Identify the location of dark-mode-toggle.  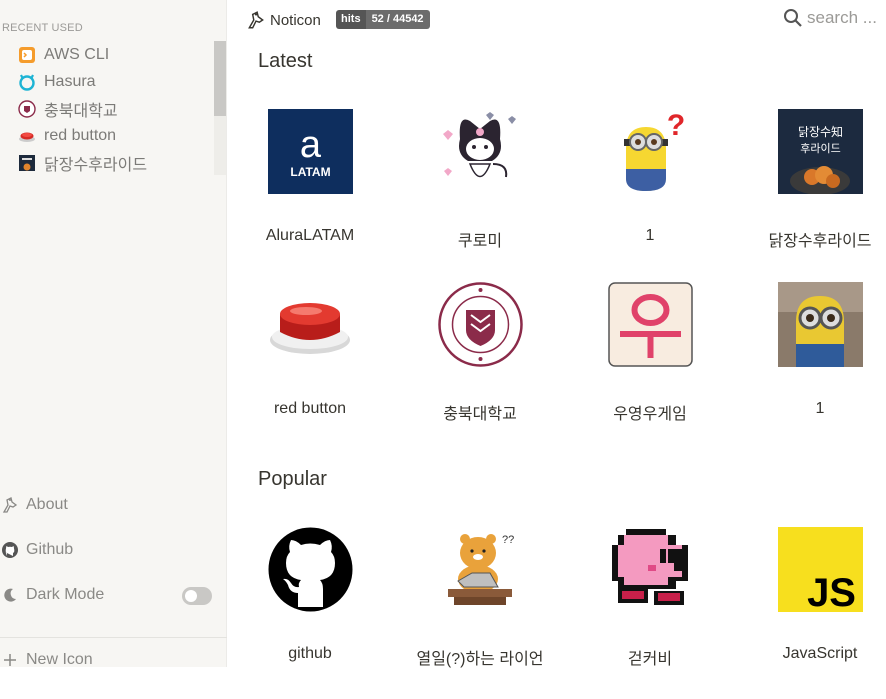
(197, 596).